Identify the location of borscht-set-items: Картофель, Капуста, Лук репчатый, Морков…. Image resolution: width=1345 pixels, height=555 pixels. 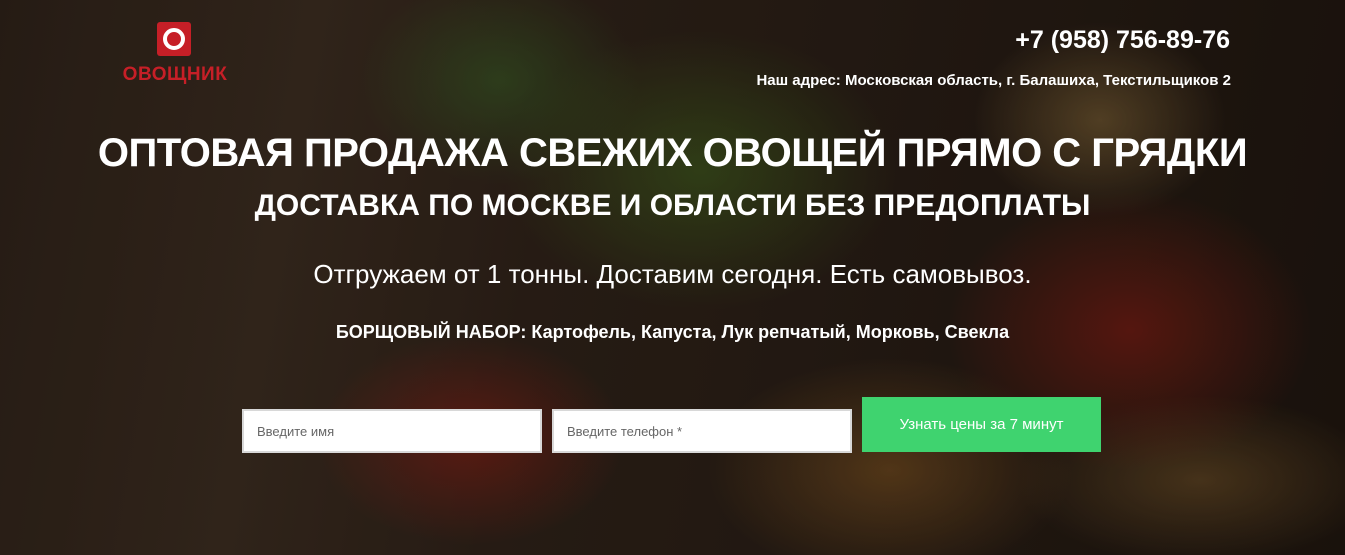
(770, 332).